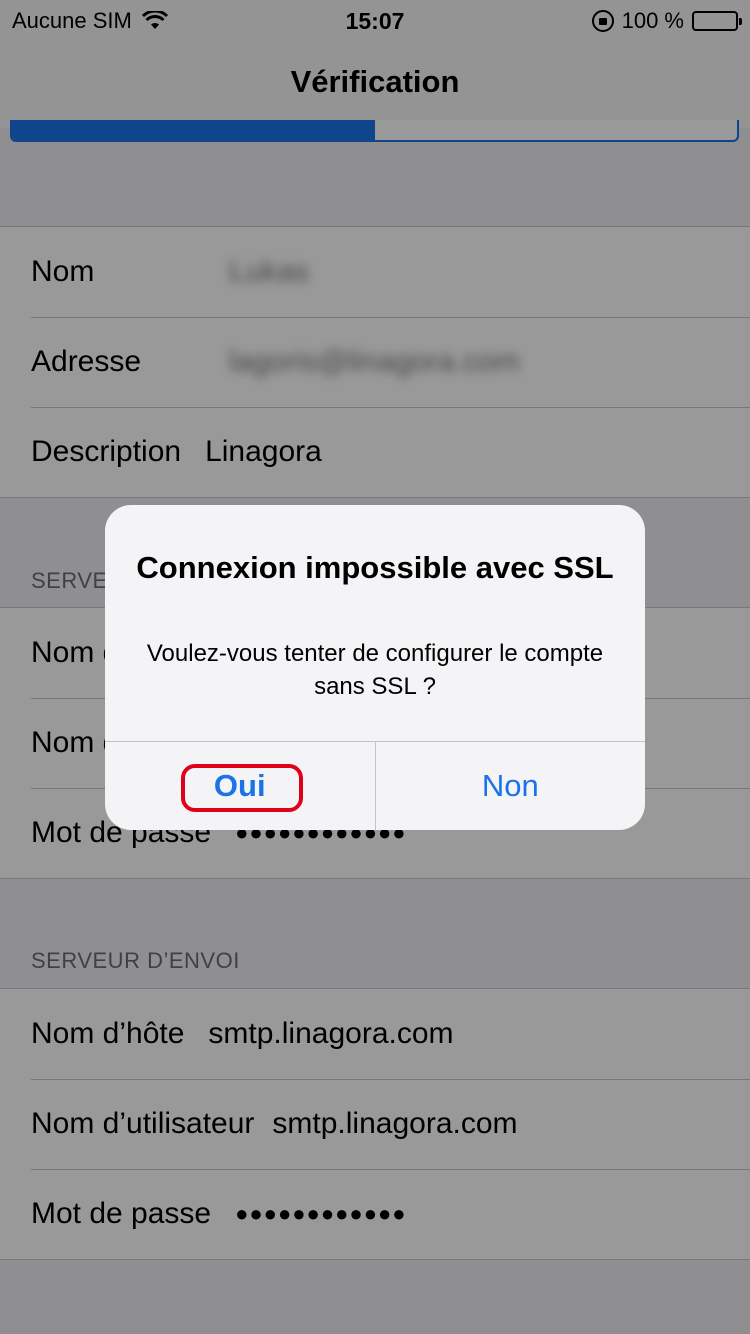 Image resolution: width=750 pixels, height=1334 pixels. I want to click on alert-actions: Oui Non, so click(375, 785).